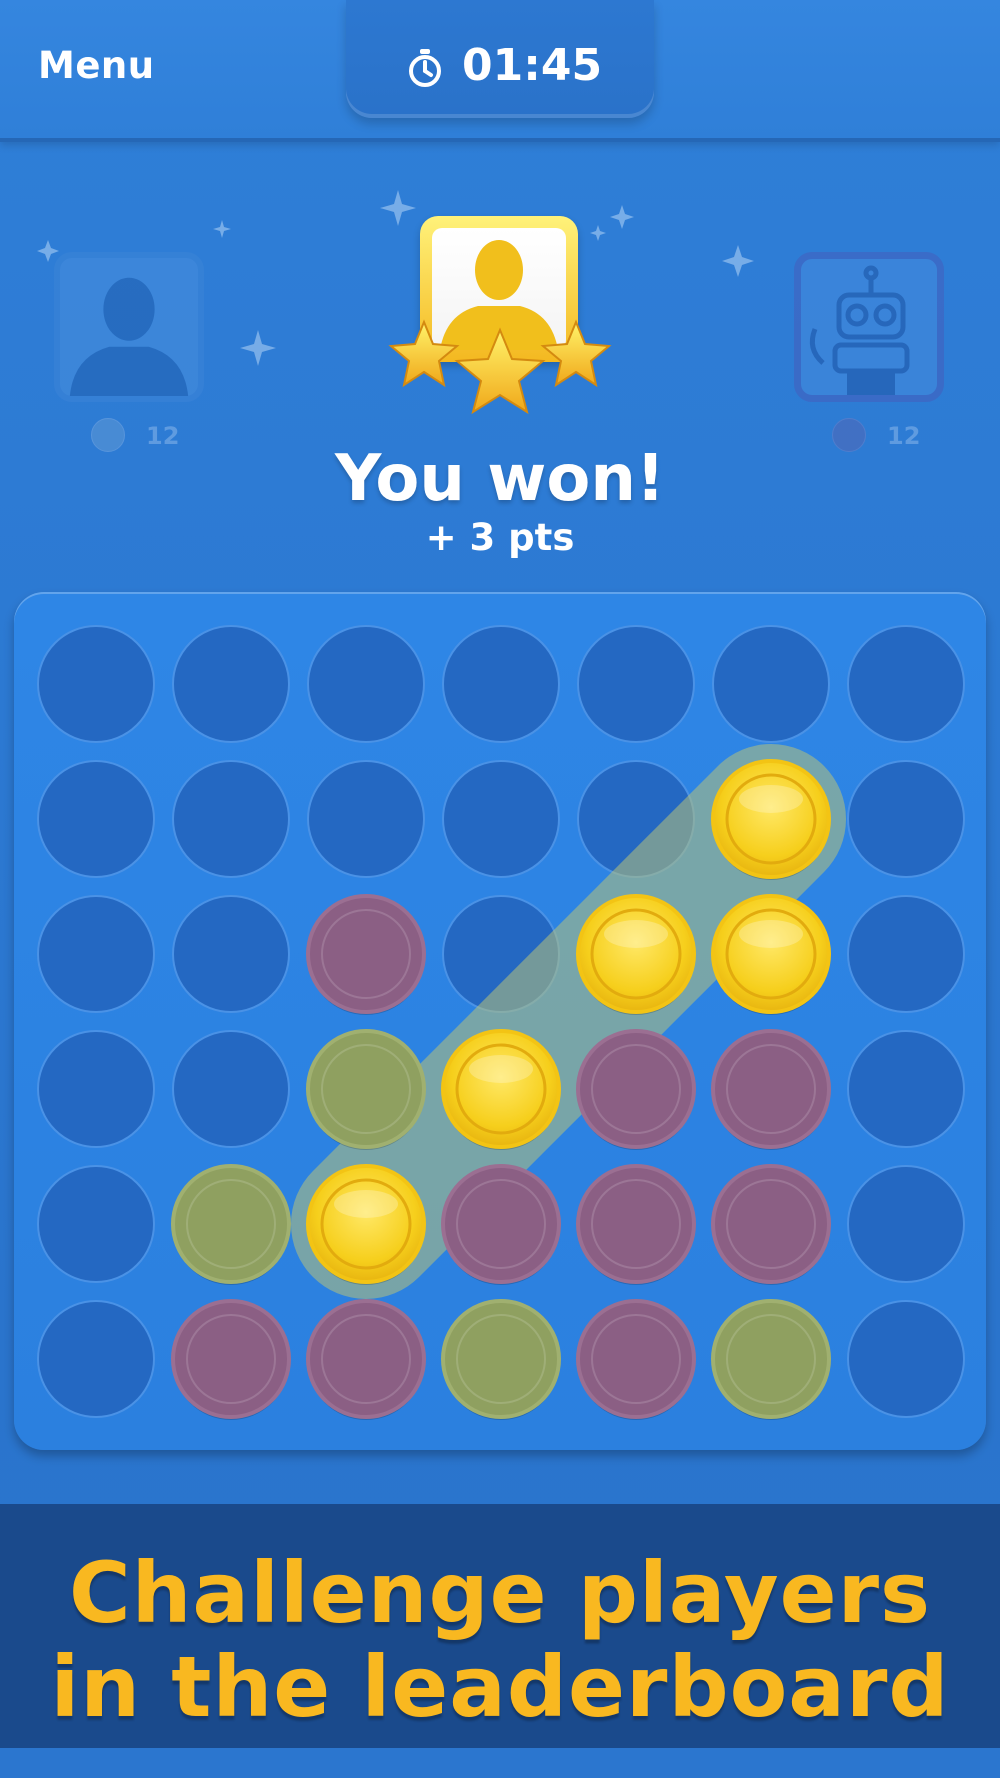 The width and height of the screenshot is (1000, 1778). Describe the element at coordinates (500, 367) in the screenshot. I see `three-stars-icon` at that location.